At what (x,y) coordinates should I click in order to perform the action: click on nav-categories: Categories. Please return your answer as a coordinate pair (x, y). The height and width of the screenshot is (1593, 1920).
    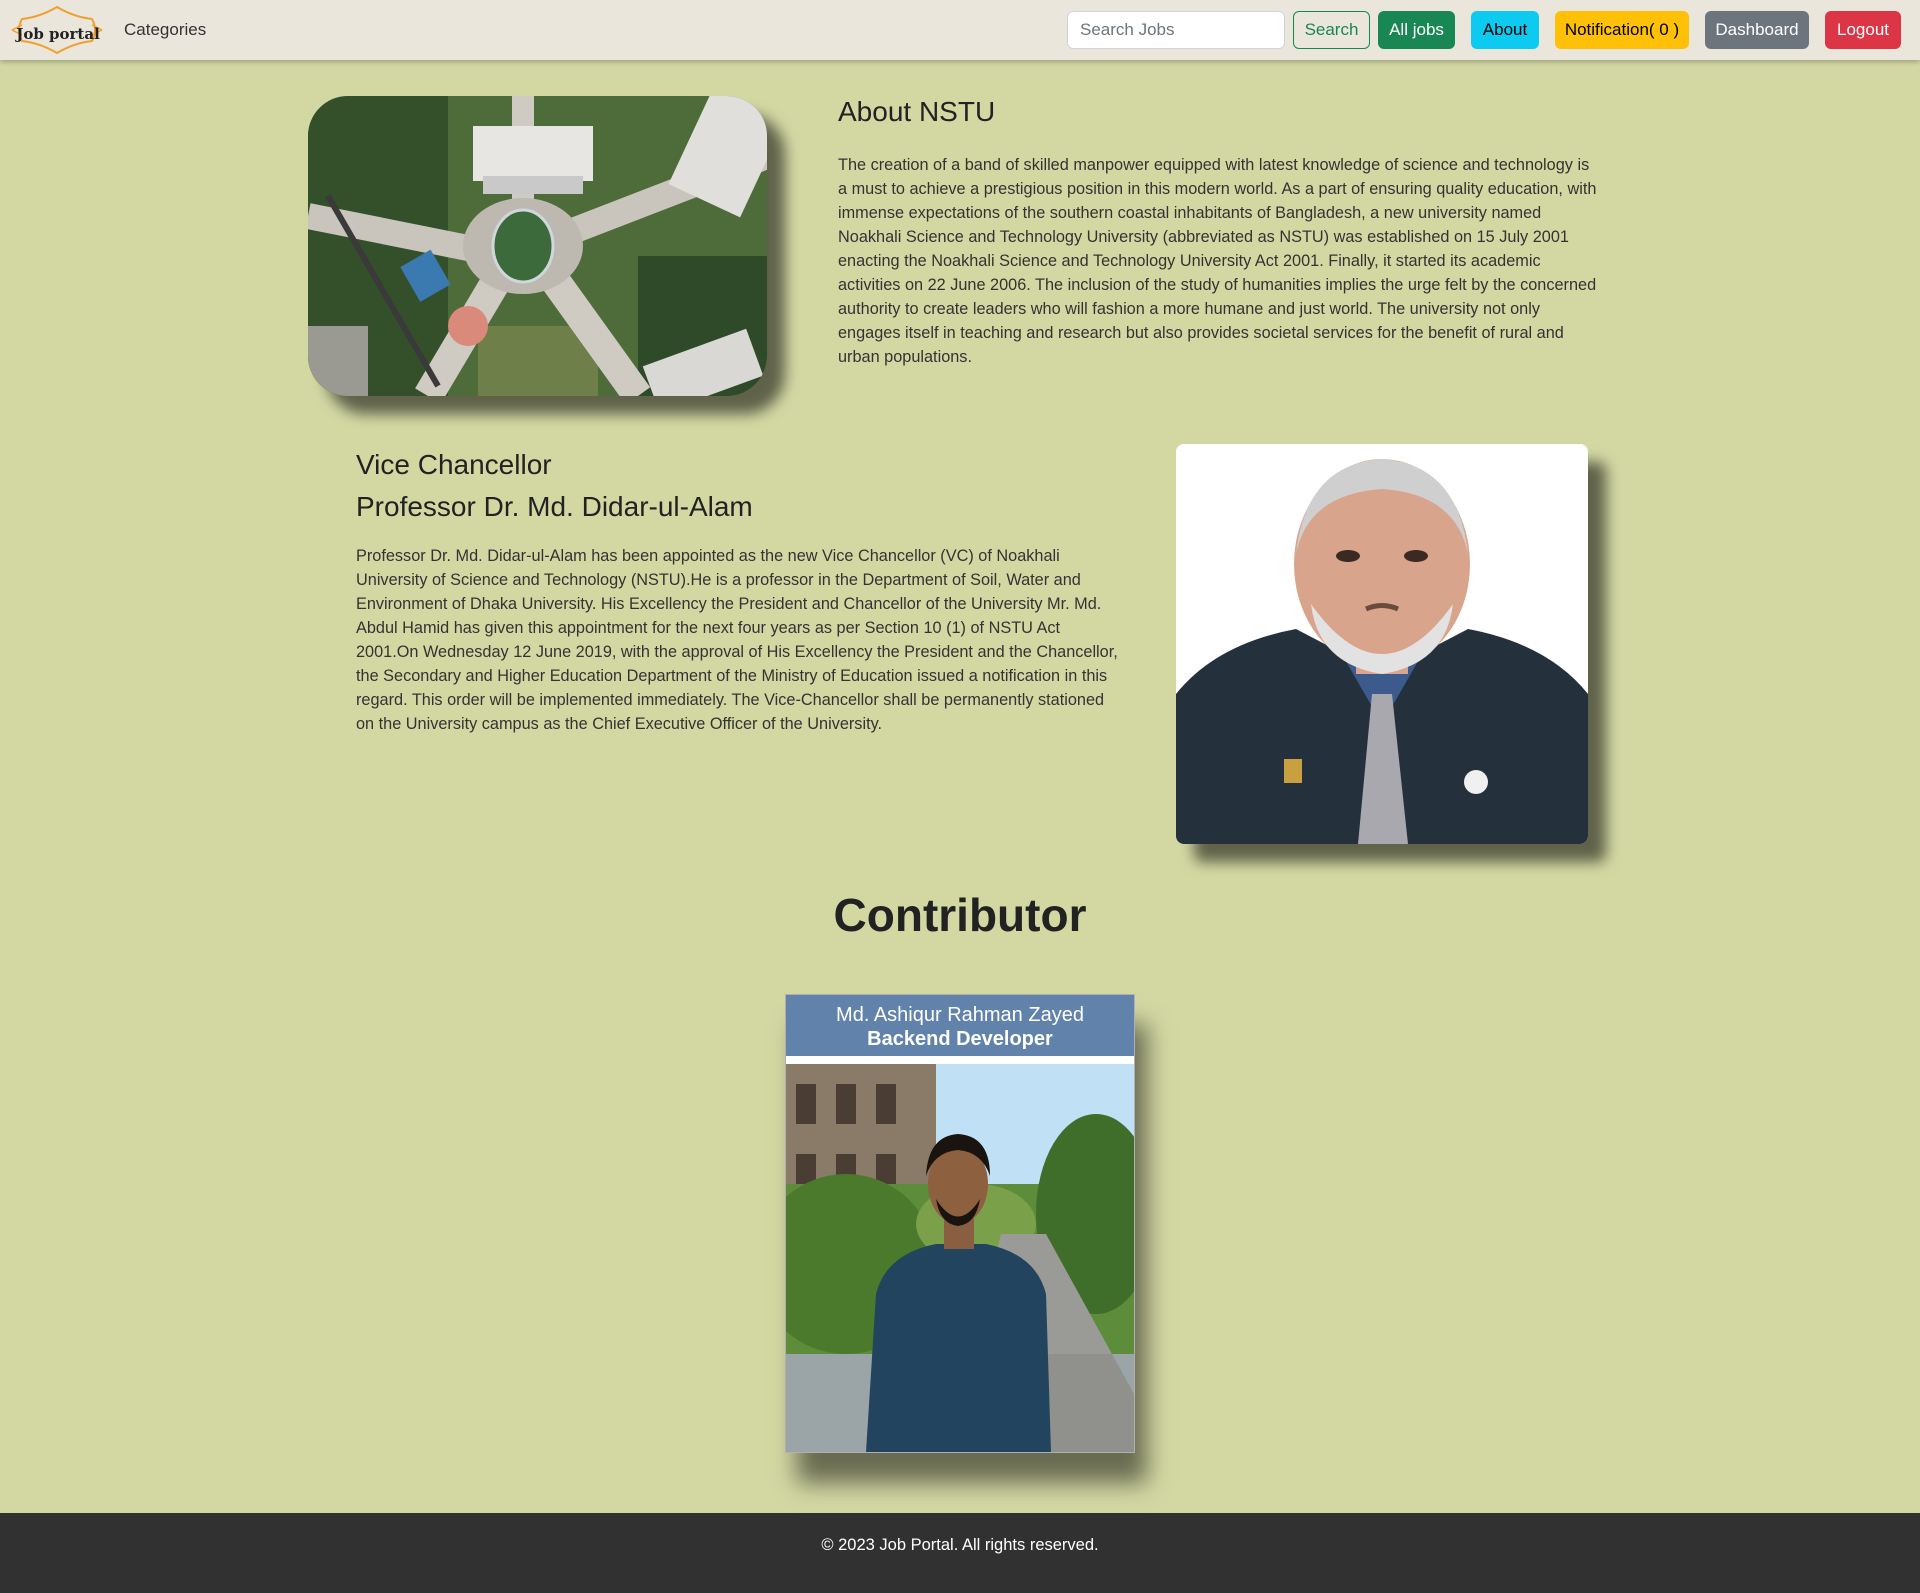
    Looking at the image, I should click on (165, 30).